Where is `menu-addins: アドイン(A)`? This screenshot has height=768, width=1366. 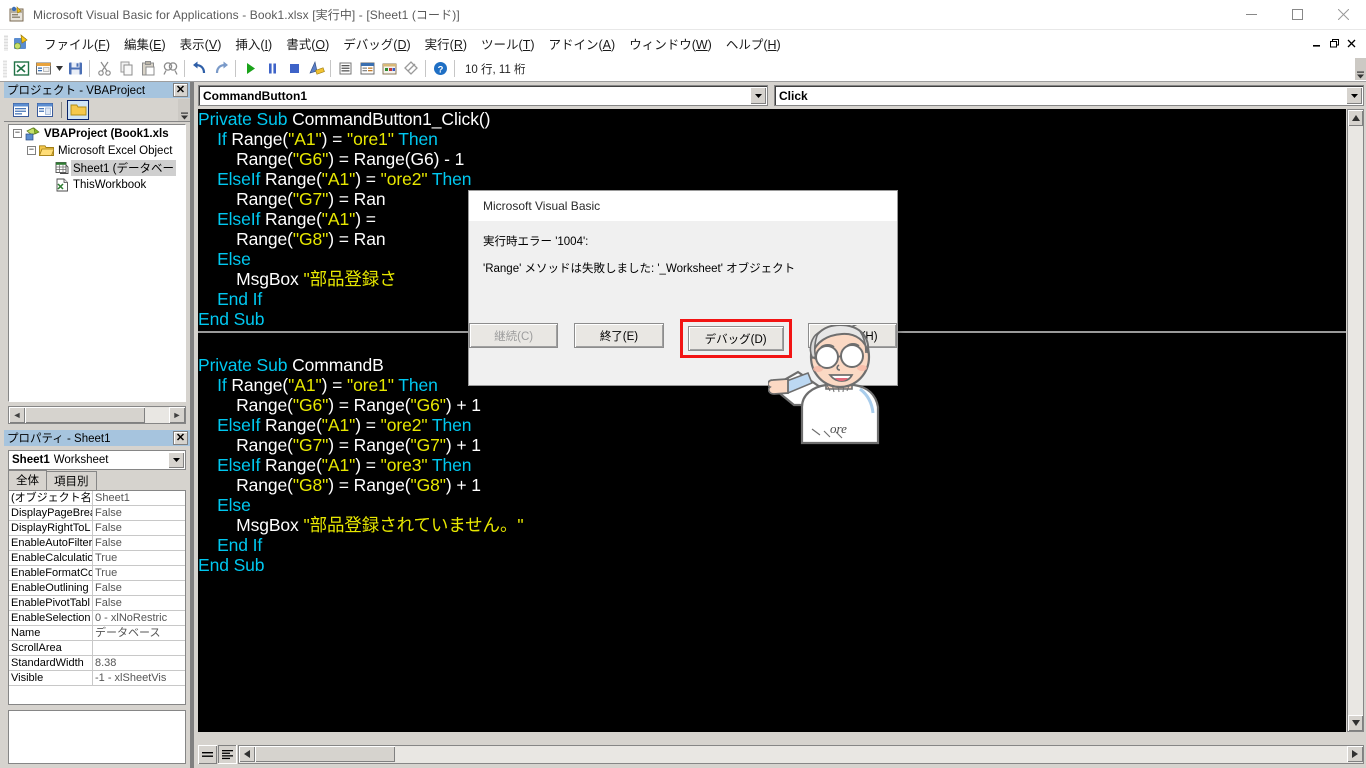
menu-addins: アドイン(A) is located at coordinates (582, 43).